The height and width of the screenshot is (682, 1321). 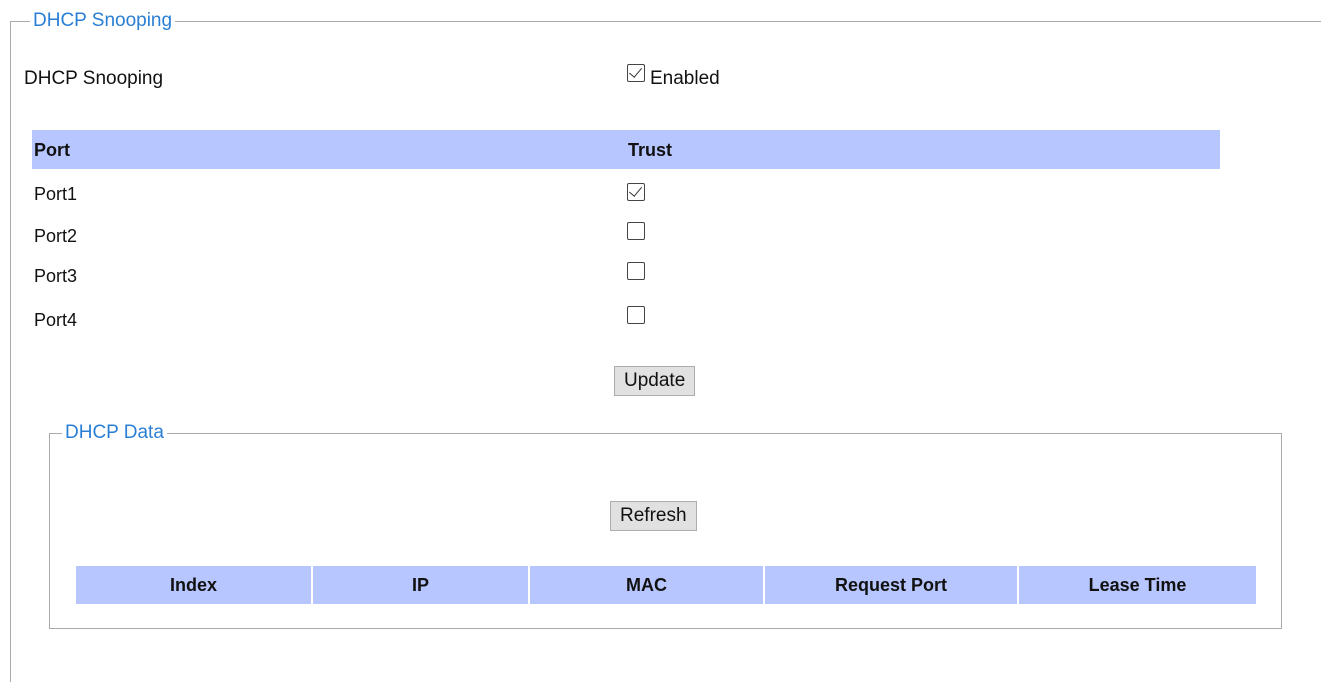 What do you see at coordinates (103, 21) in the screenshot?
I see `dhcp-snooping-legend: DHCP Snooping` at bounding box center [103, 21].